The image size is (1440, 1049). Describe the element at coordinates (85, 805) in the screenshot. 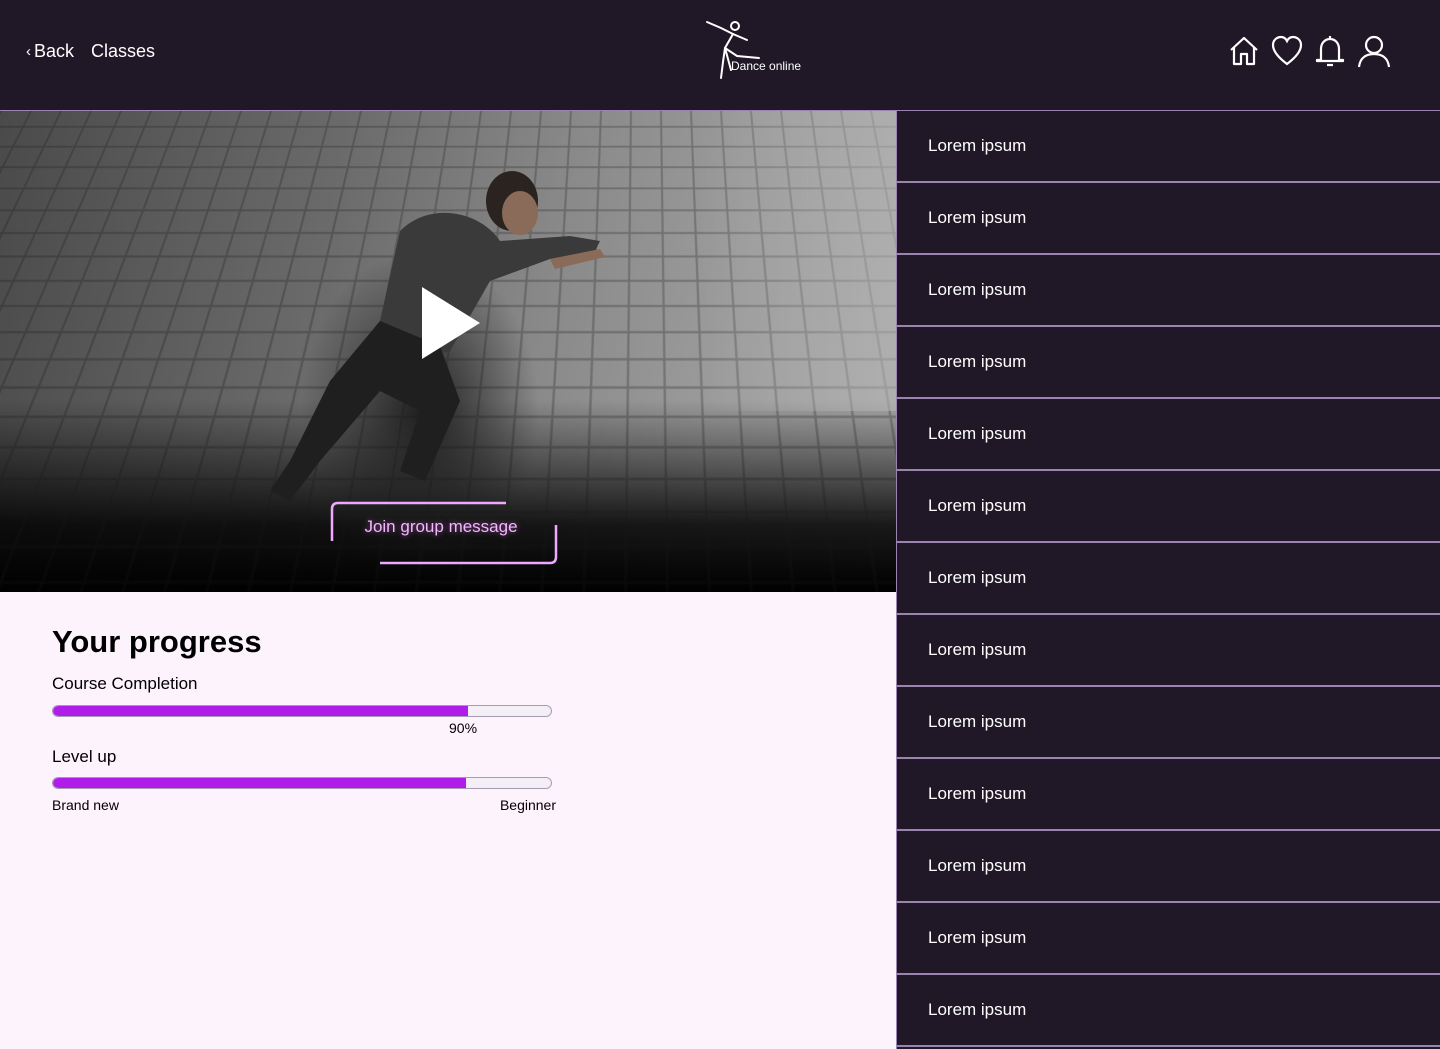

I see `level-start-label: Brand new` at that location.